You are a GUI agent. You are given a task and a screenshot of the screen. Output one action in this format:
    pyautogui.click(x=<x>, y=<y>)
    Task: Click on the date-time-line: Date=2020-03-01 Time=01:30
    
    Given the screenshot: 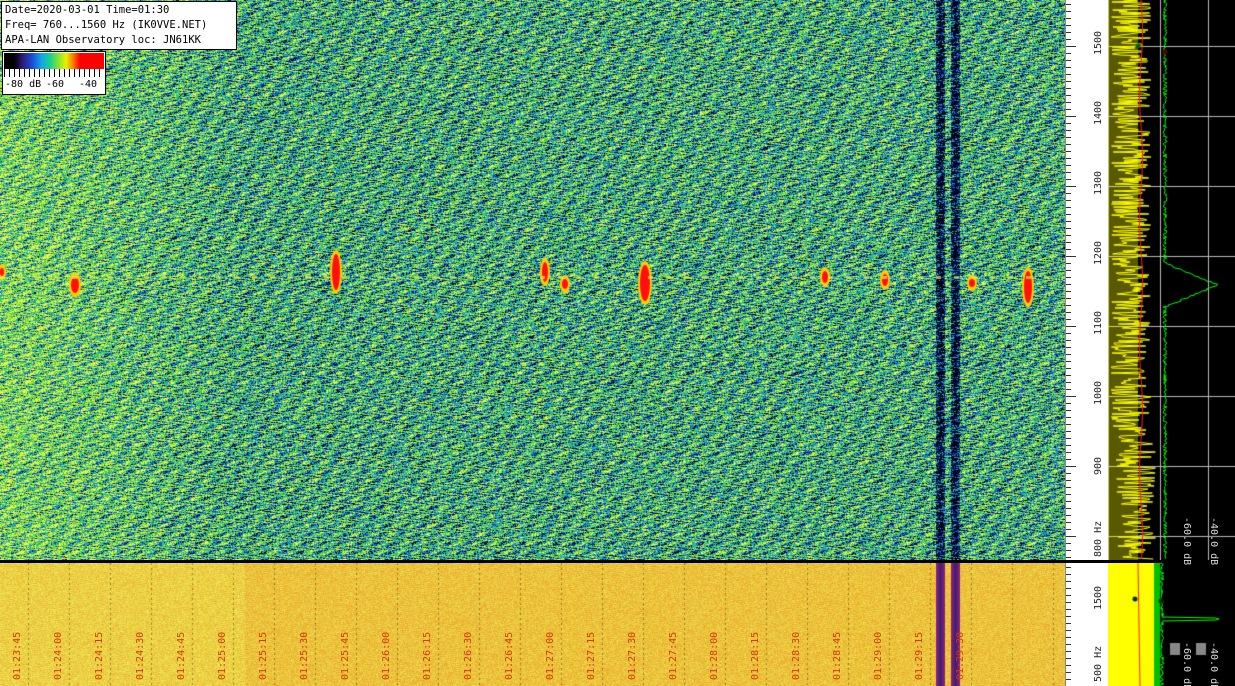 What is the action you would take?
    pyautogui.click(x=87, y=10)
    